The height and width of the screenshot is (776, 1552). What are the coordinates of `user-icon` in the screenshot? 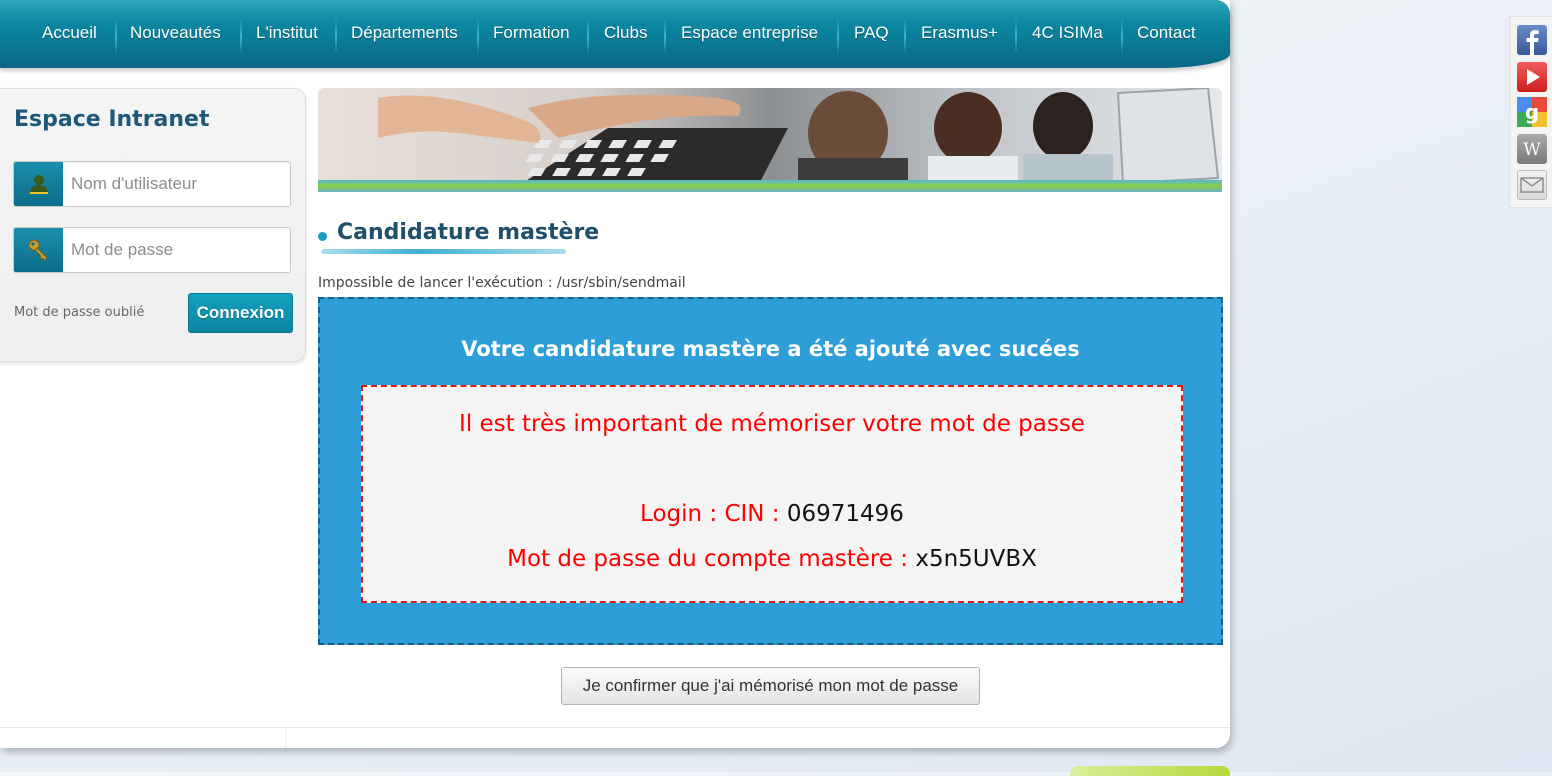 It's located at (38, 184).